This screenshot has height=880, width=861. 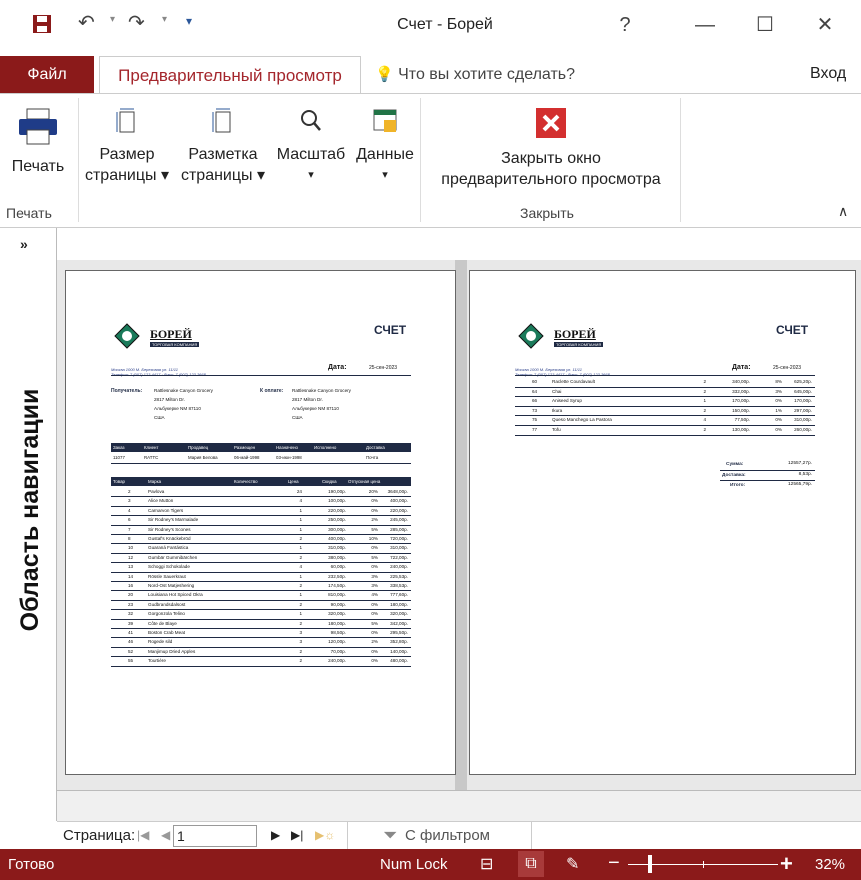 I want to click on magnifier-icon, so click(x=311, y=120).